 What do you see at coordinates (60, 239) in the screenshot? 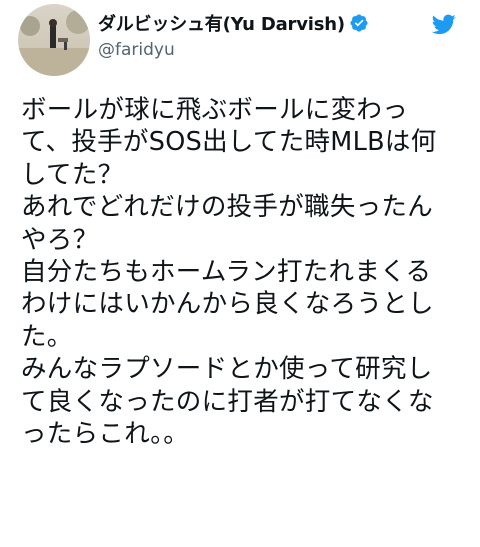
I see `tweet-line: やろ？` at bounding box center [60, 239].